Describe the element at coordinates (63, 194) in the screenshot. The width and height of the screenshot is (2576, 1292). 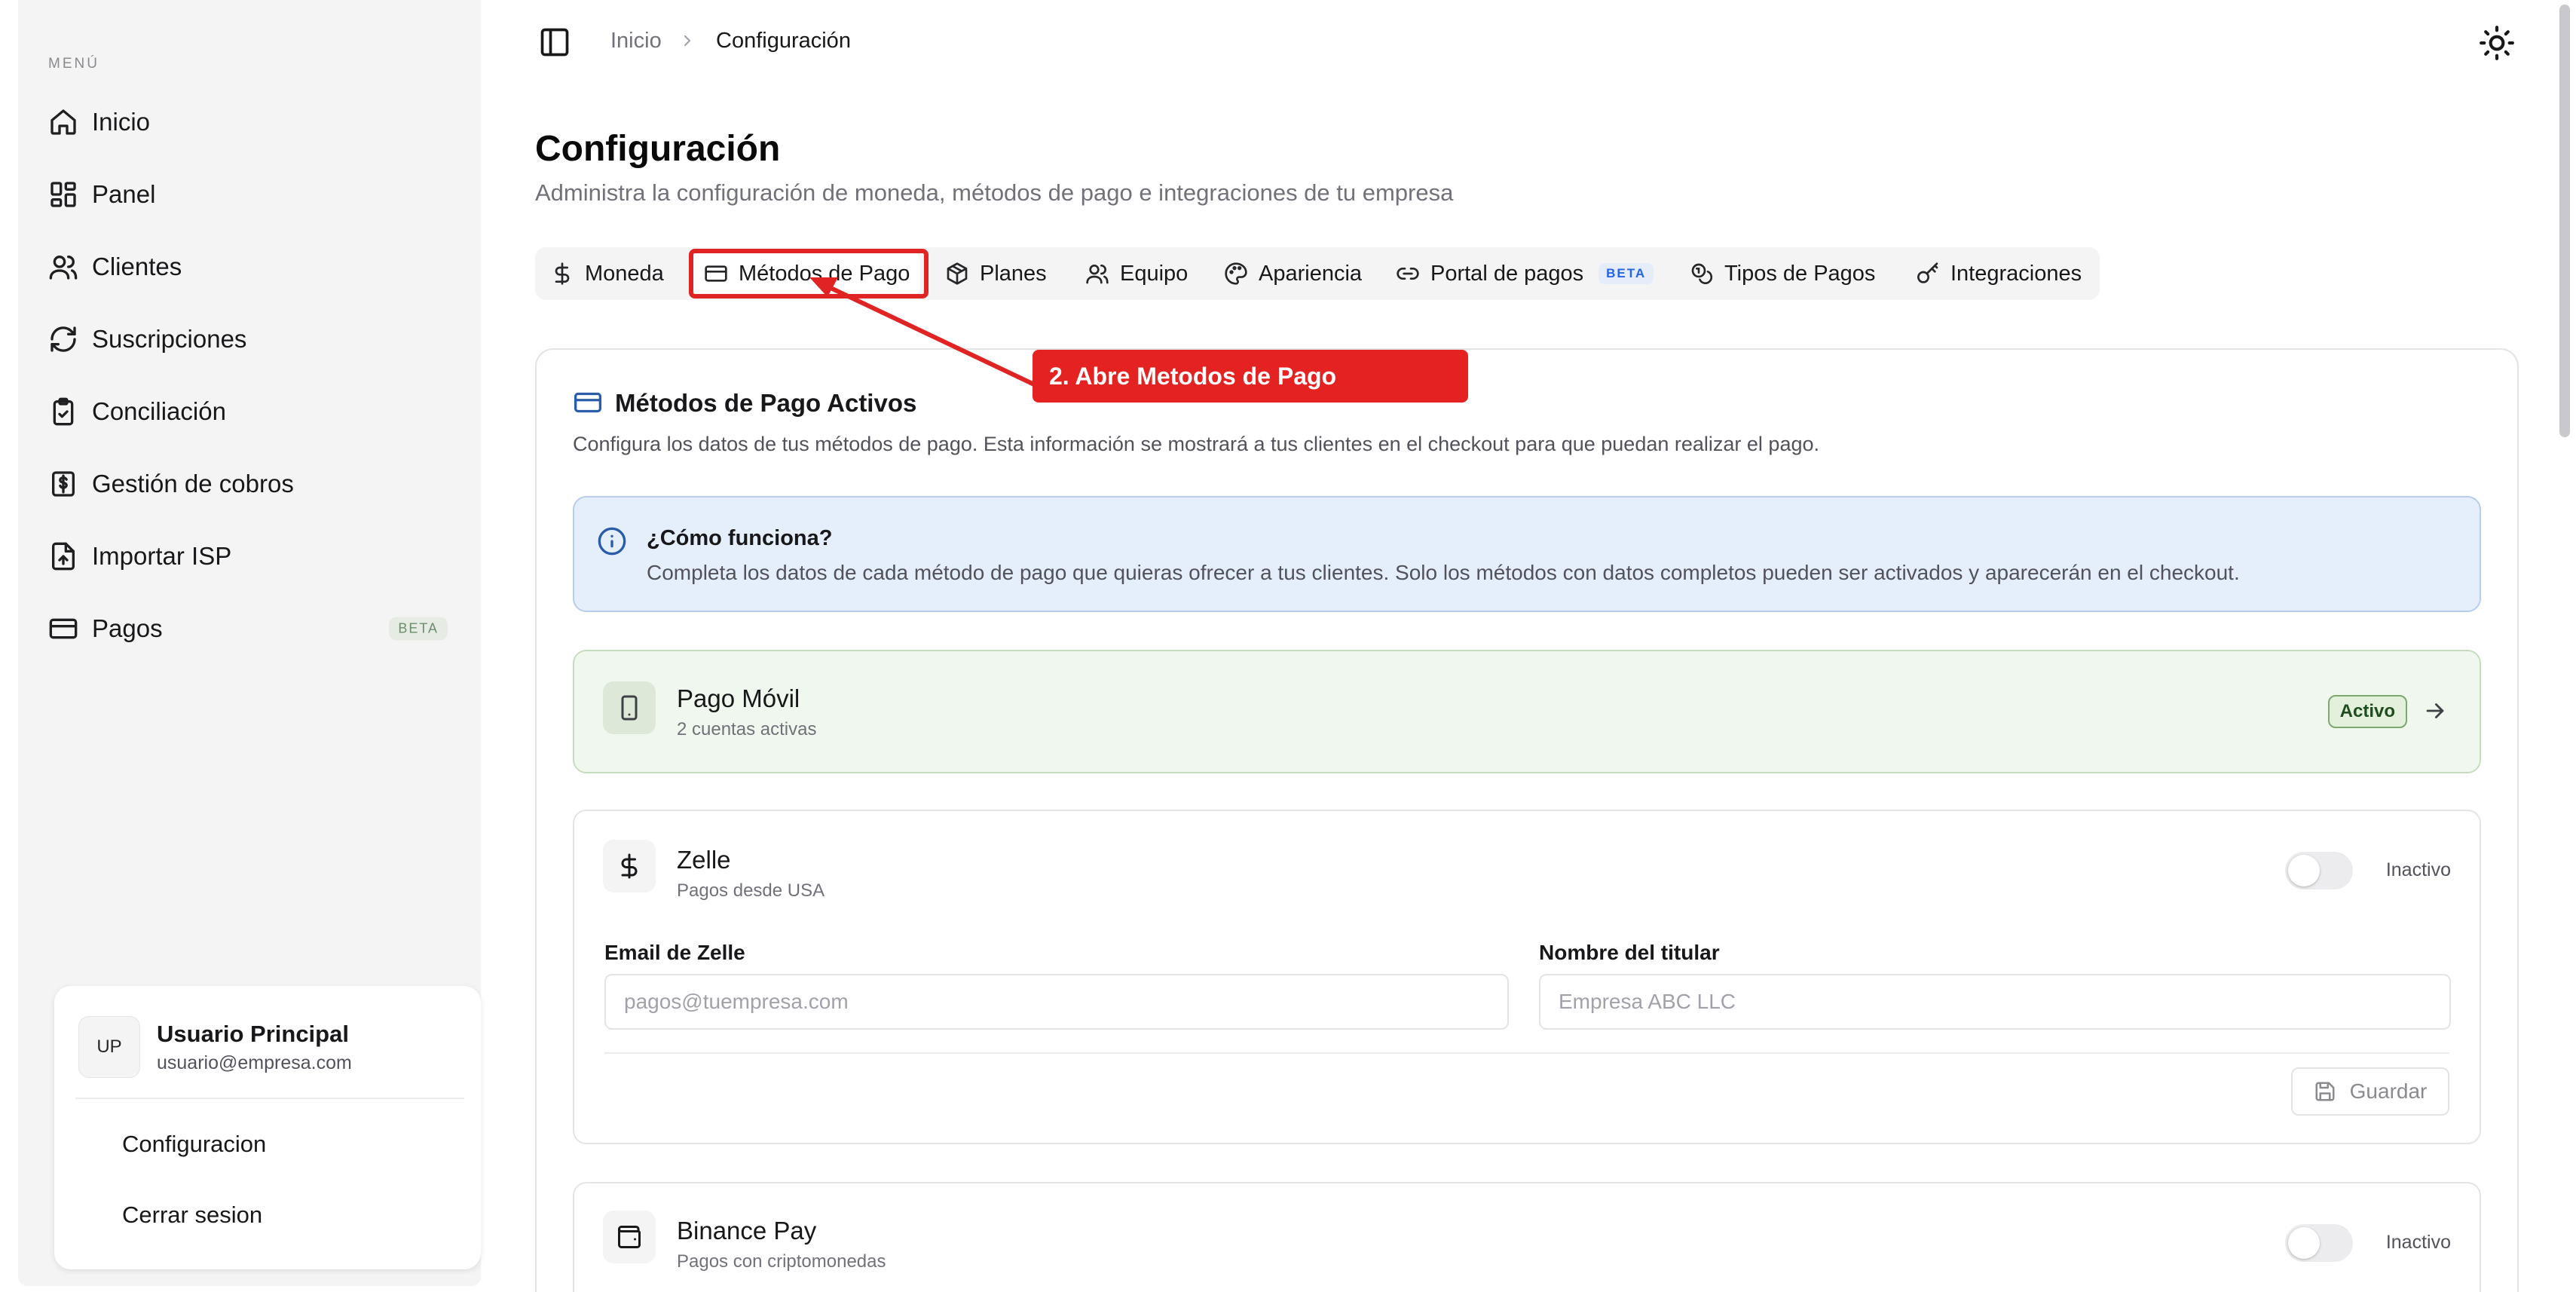
I see `layout-dashboard-icon` at that location.